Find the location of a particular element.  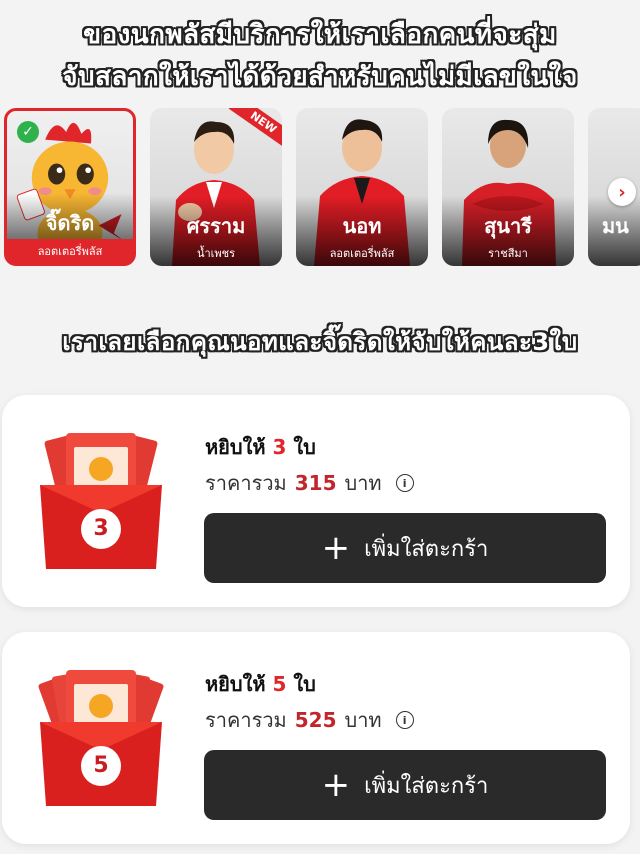

offer-title: หยิบให้ 3 ใบ is located at coordinates (260, 447).